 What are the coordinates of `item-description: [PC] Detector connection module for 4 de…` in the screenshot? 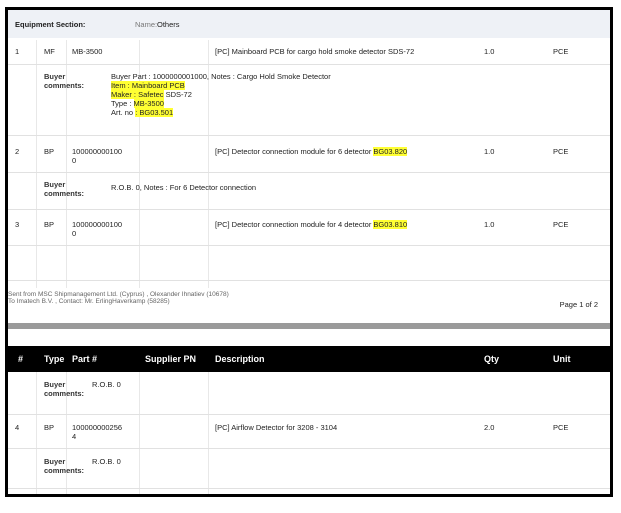 It's located at (311, 224).